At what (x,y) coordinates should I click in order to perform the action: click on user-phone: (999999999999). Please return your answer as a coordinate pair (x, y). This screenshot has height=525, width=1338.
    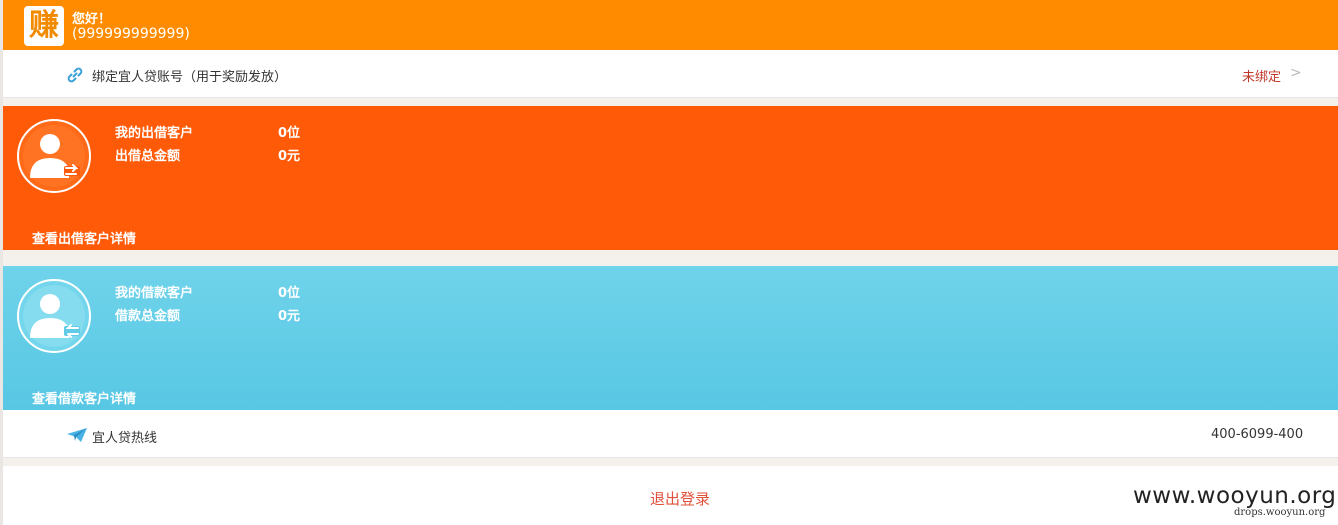
    Looking at the image, I should click on (131, 34).